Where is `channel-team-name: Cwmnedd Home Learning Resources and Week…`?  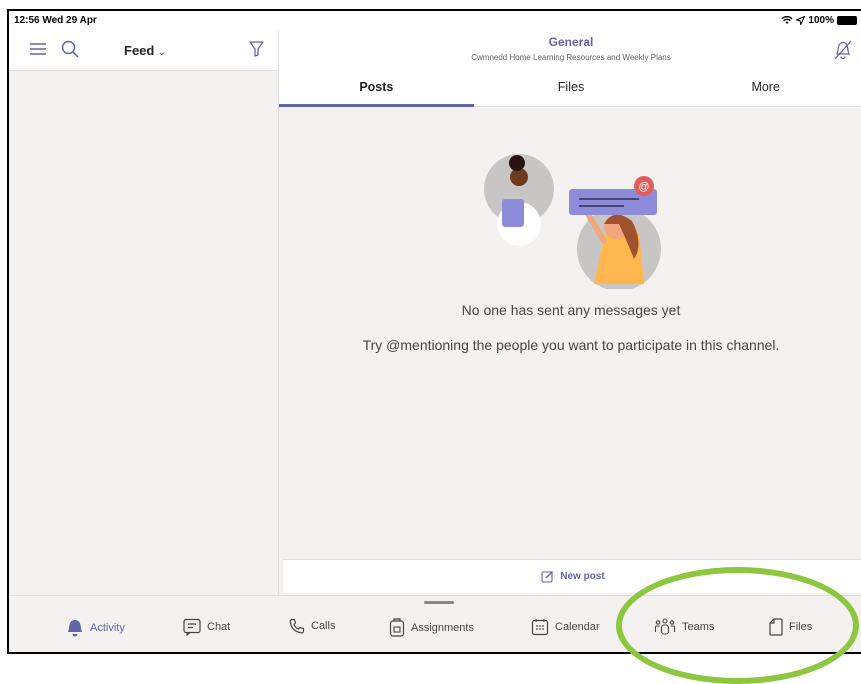 channel-team-name: Cwmnedd Home Learning Resources and Week… is located at coordinates (571, 57).